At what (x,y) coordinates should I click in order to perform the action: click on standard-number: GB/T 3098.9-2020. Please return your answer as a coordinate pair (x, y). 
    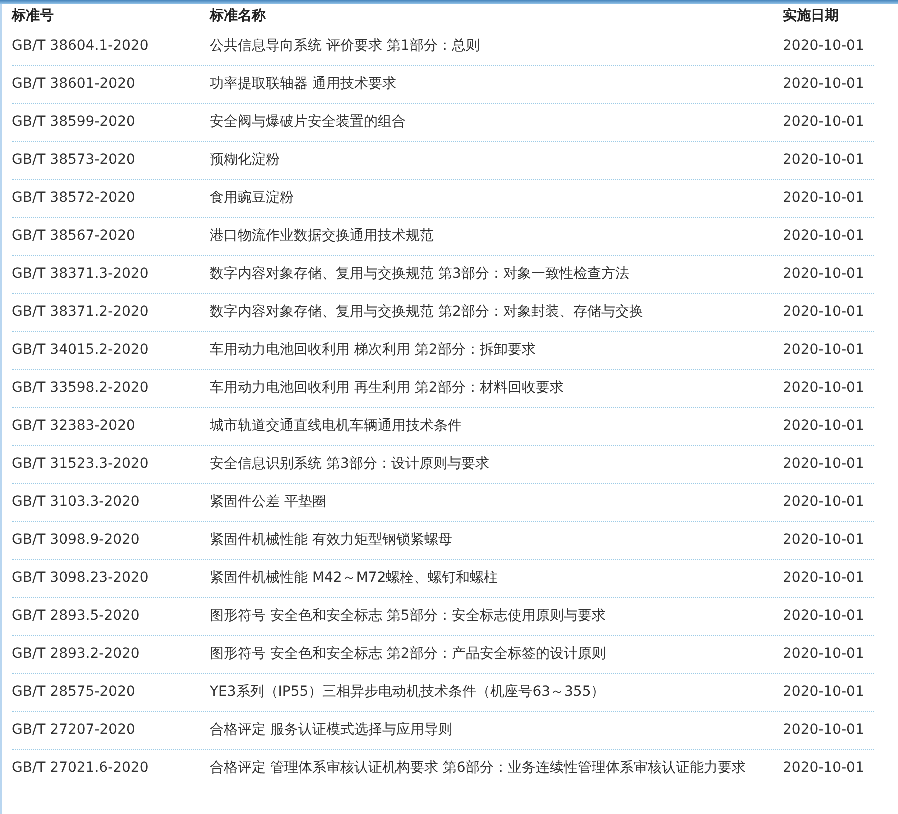
    Looking at the image, I should click on (76, 540).